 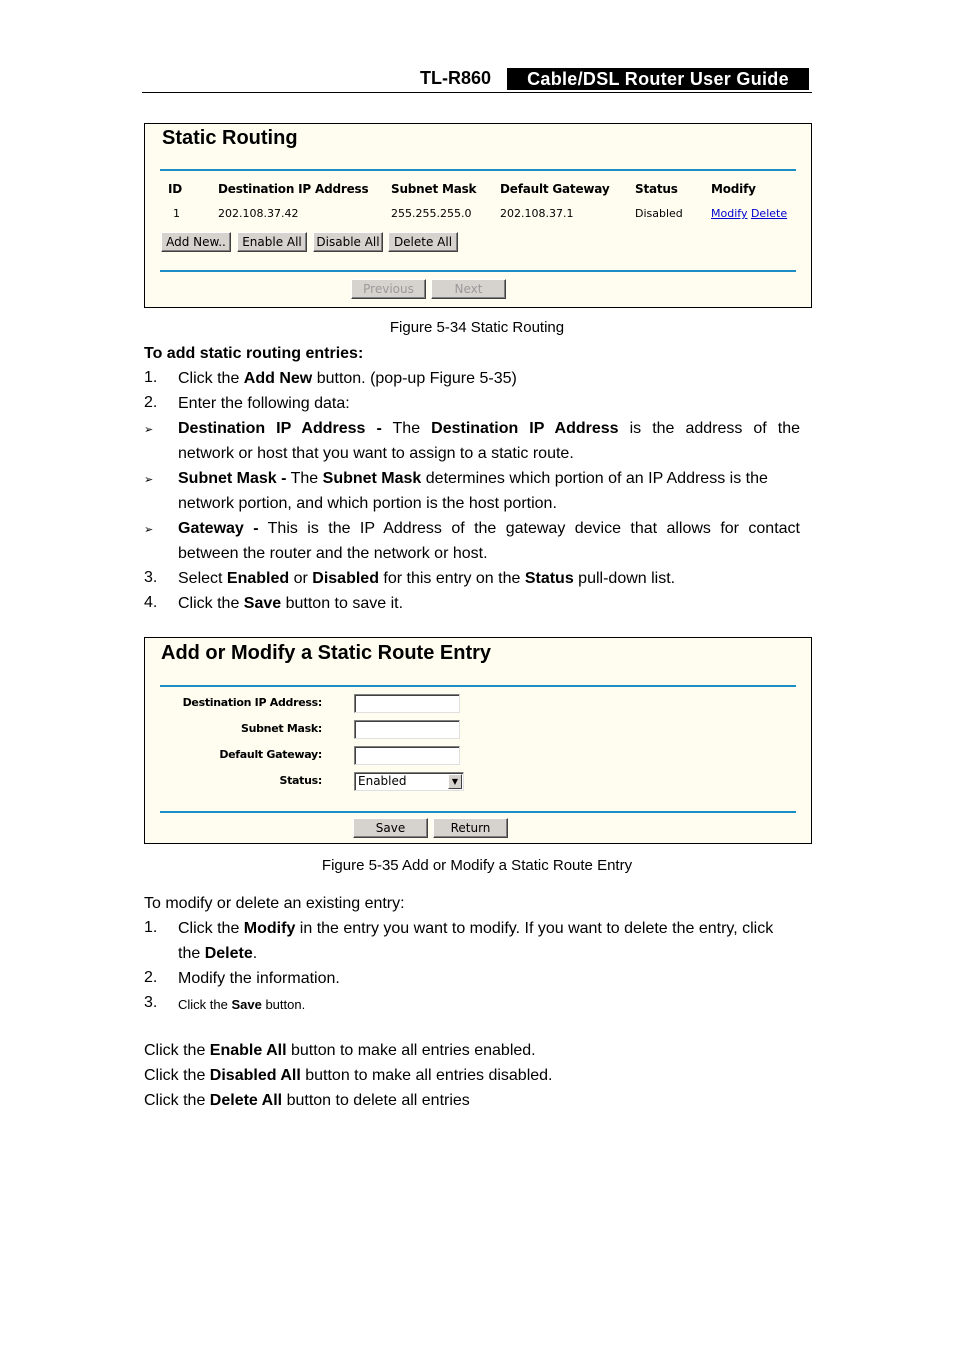 I want to click on column-header-status: Status, so click(x=656, y=189).